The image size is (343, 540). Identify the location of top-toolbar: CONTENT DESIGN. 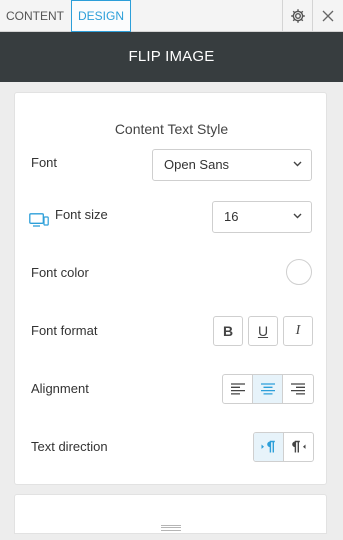
(171, 16).